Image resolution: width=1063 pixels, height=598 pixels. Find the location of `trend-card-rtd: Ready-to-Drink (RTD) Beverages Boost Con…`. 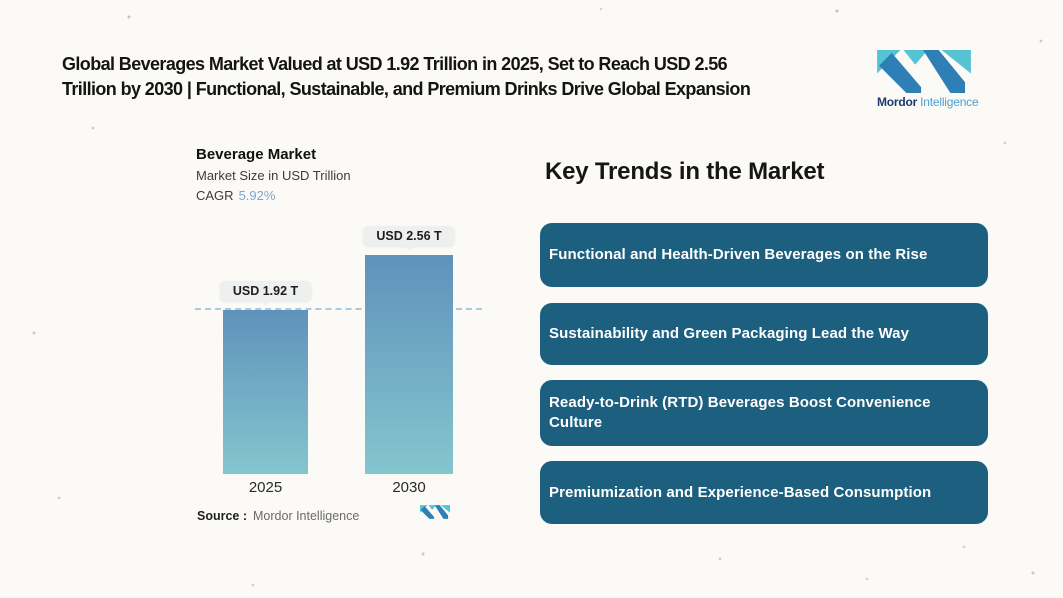

trend-card-rtd: Ready-to-Drink (RTD) Beverages Boost Con… is located at coordinates (764, 413).